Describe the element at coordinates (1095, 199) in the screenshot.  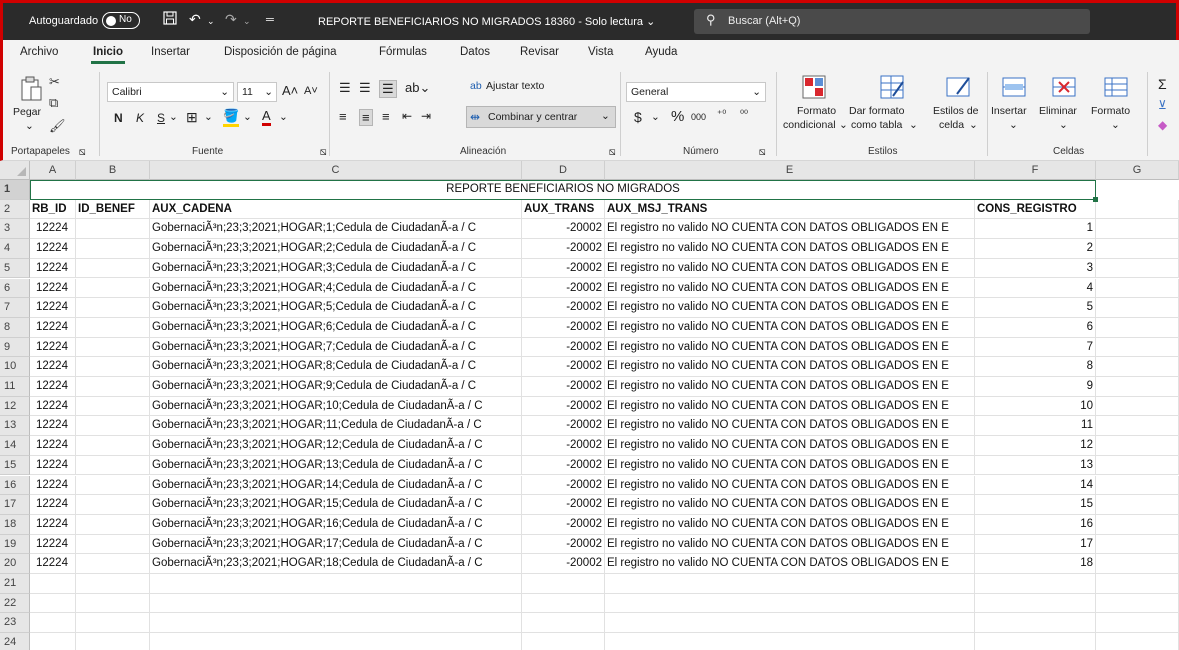
I see `fill-handle` at that location.